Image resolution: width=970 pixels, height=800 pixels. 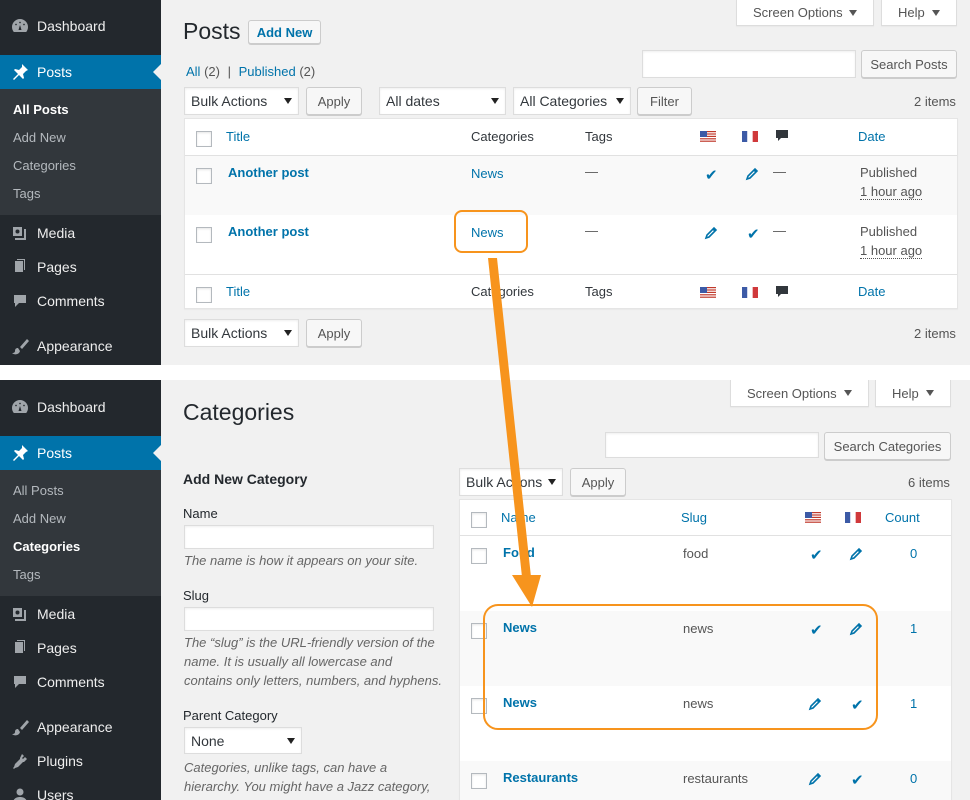 I want to click on search-categories-input, so click(x=712, y=445).